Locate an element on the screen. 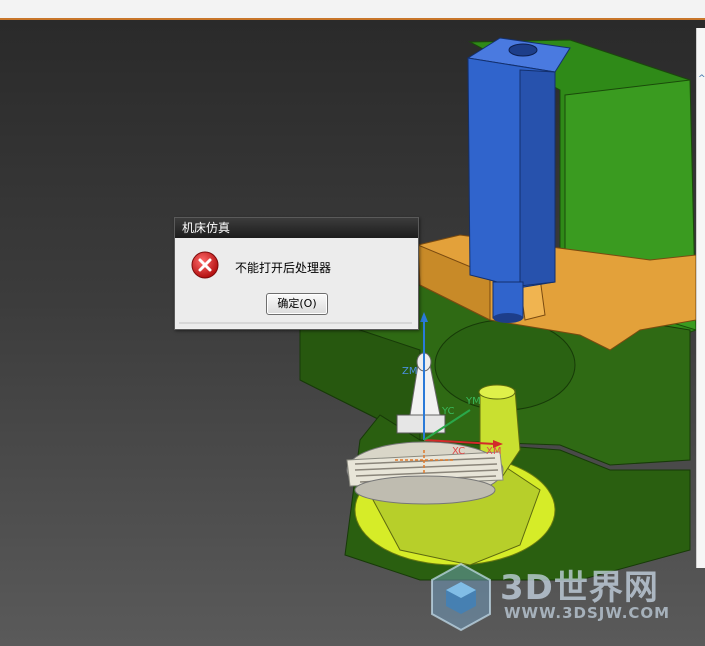 The image size is (705, 646). axis-label-yc: YC is located at coordinates (448, 411).